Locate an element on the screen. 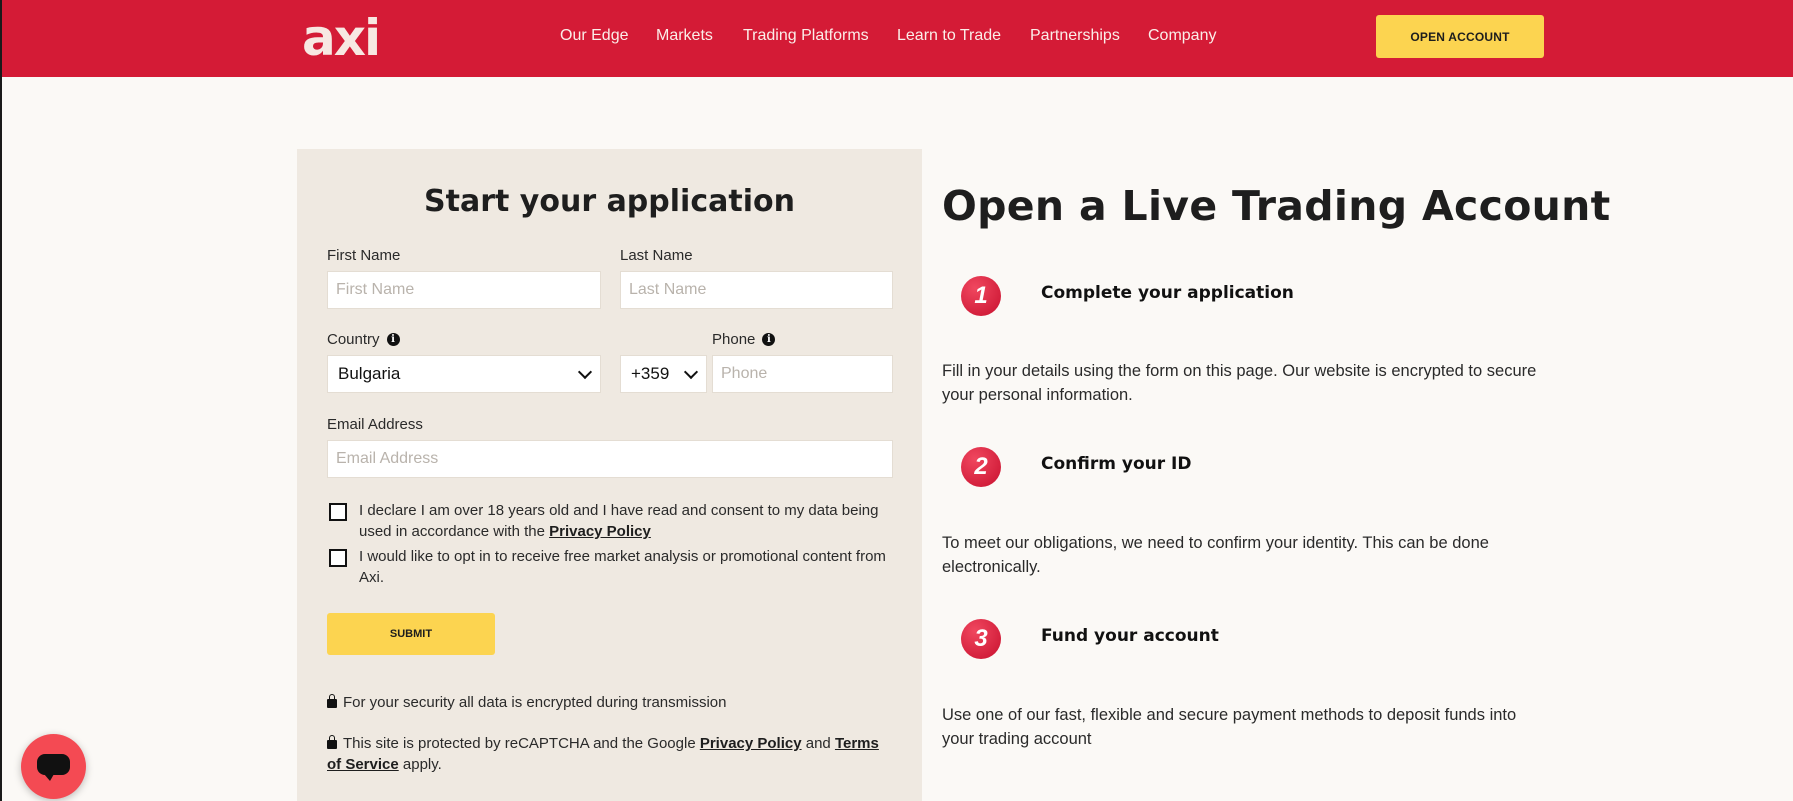  chat-launcher-button is located at coordinates (53, 766).